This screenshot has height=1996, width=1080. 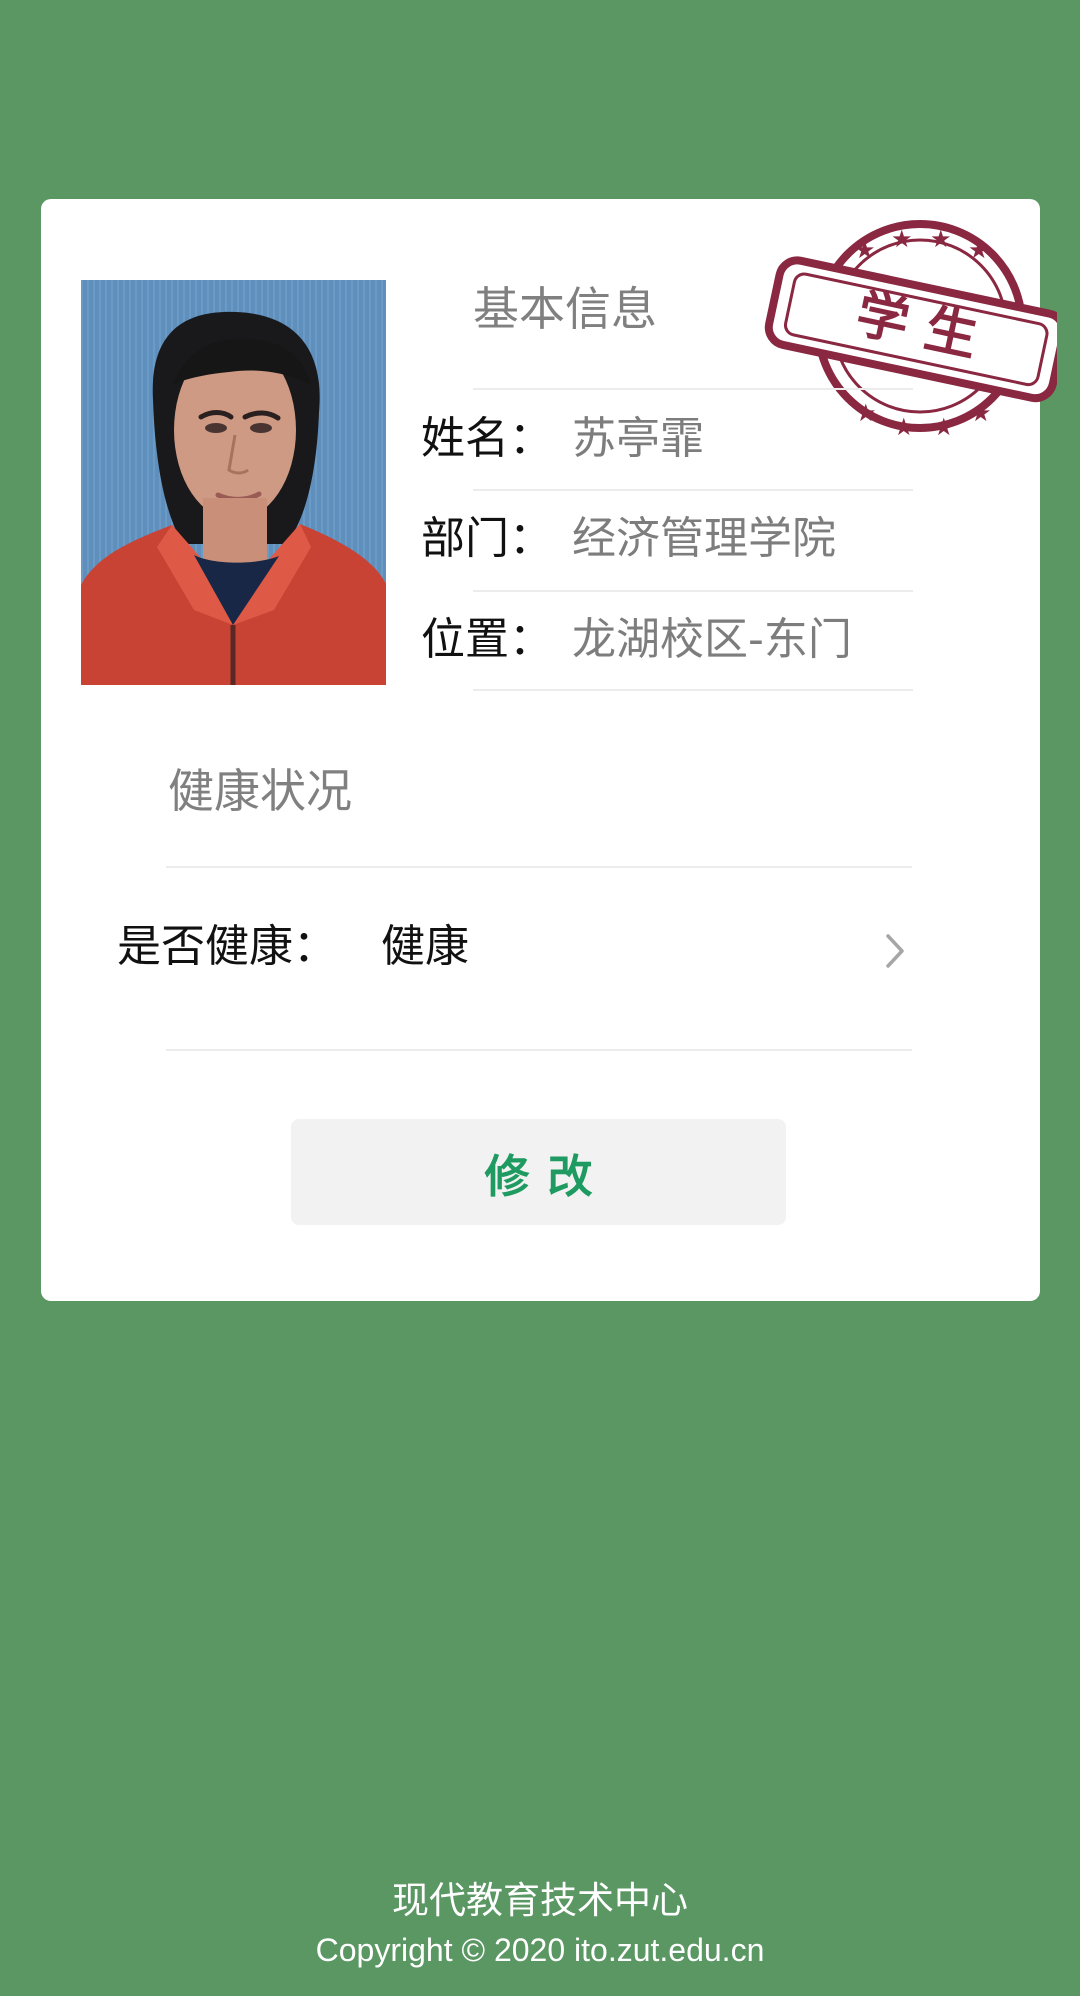 I want to click on name-label: 姓名：, so click(x=487, y=438).